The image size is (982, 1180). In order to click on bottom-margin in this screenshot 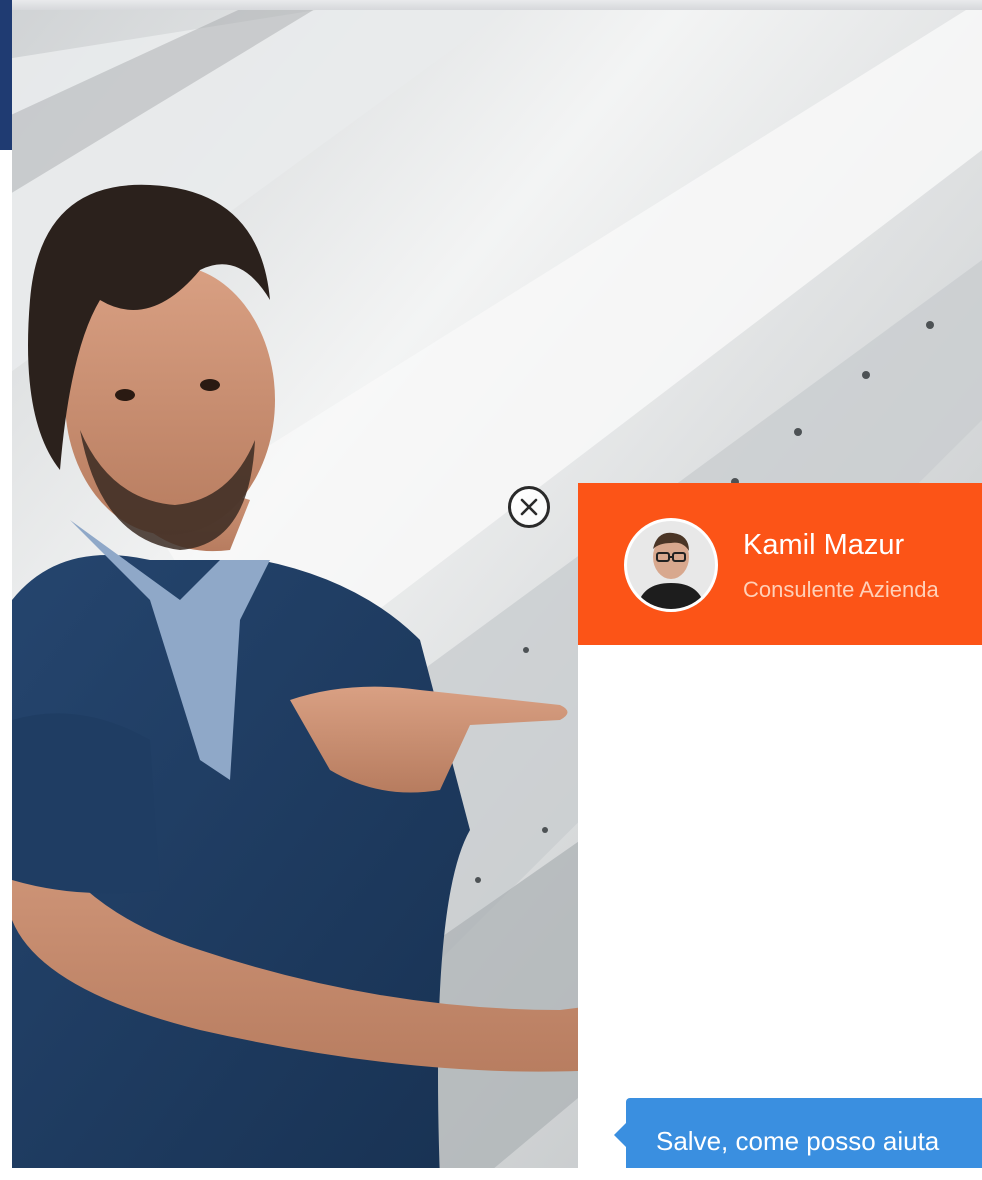, I will do `click(491, 1174)`.